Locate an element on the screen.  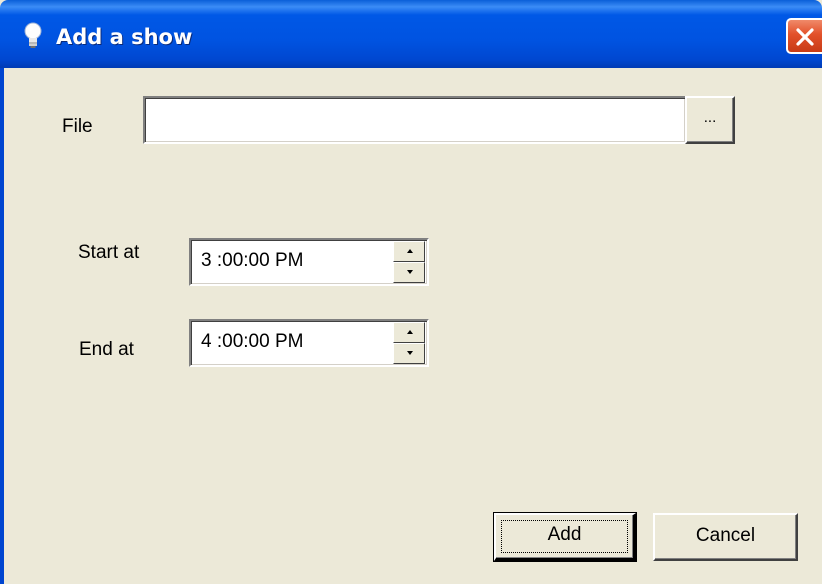
end-time-spinner is located at coordinates (409, 343).